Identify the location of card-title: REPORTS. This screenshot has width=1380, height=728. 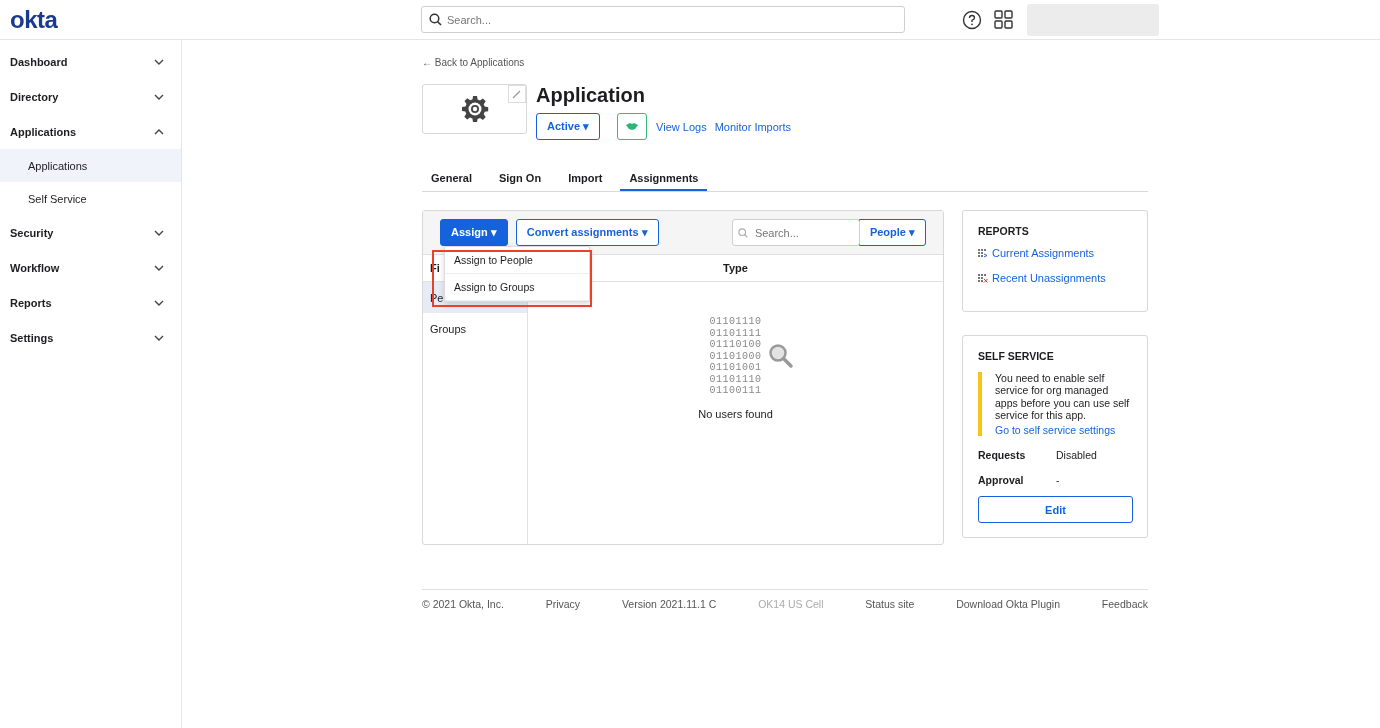
(1004, 231).